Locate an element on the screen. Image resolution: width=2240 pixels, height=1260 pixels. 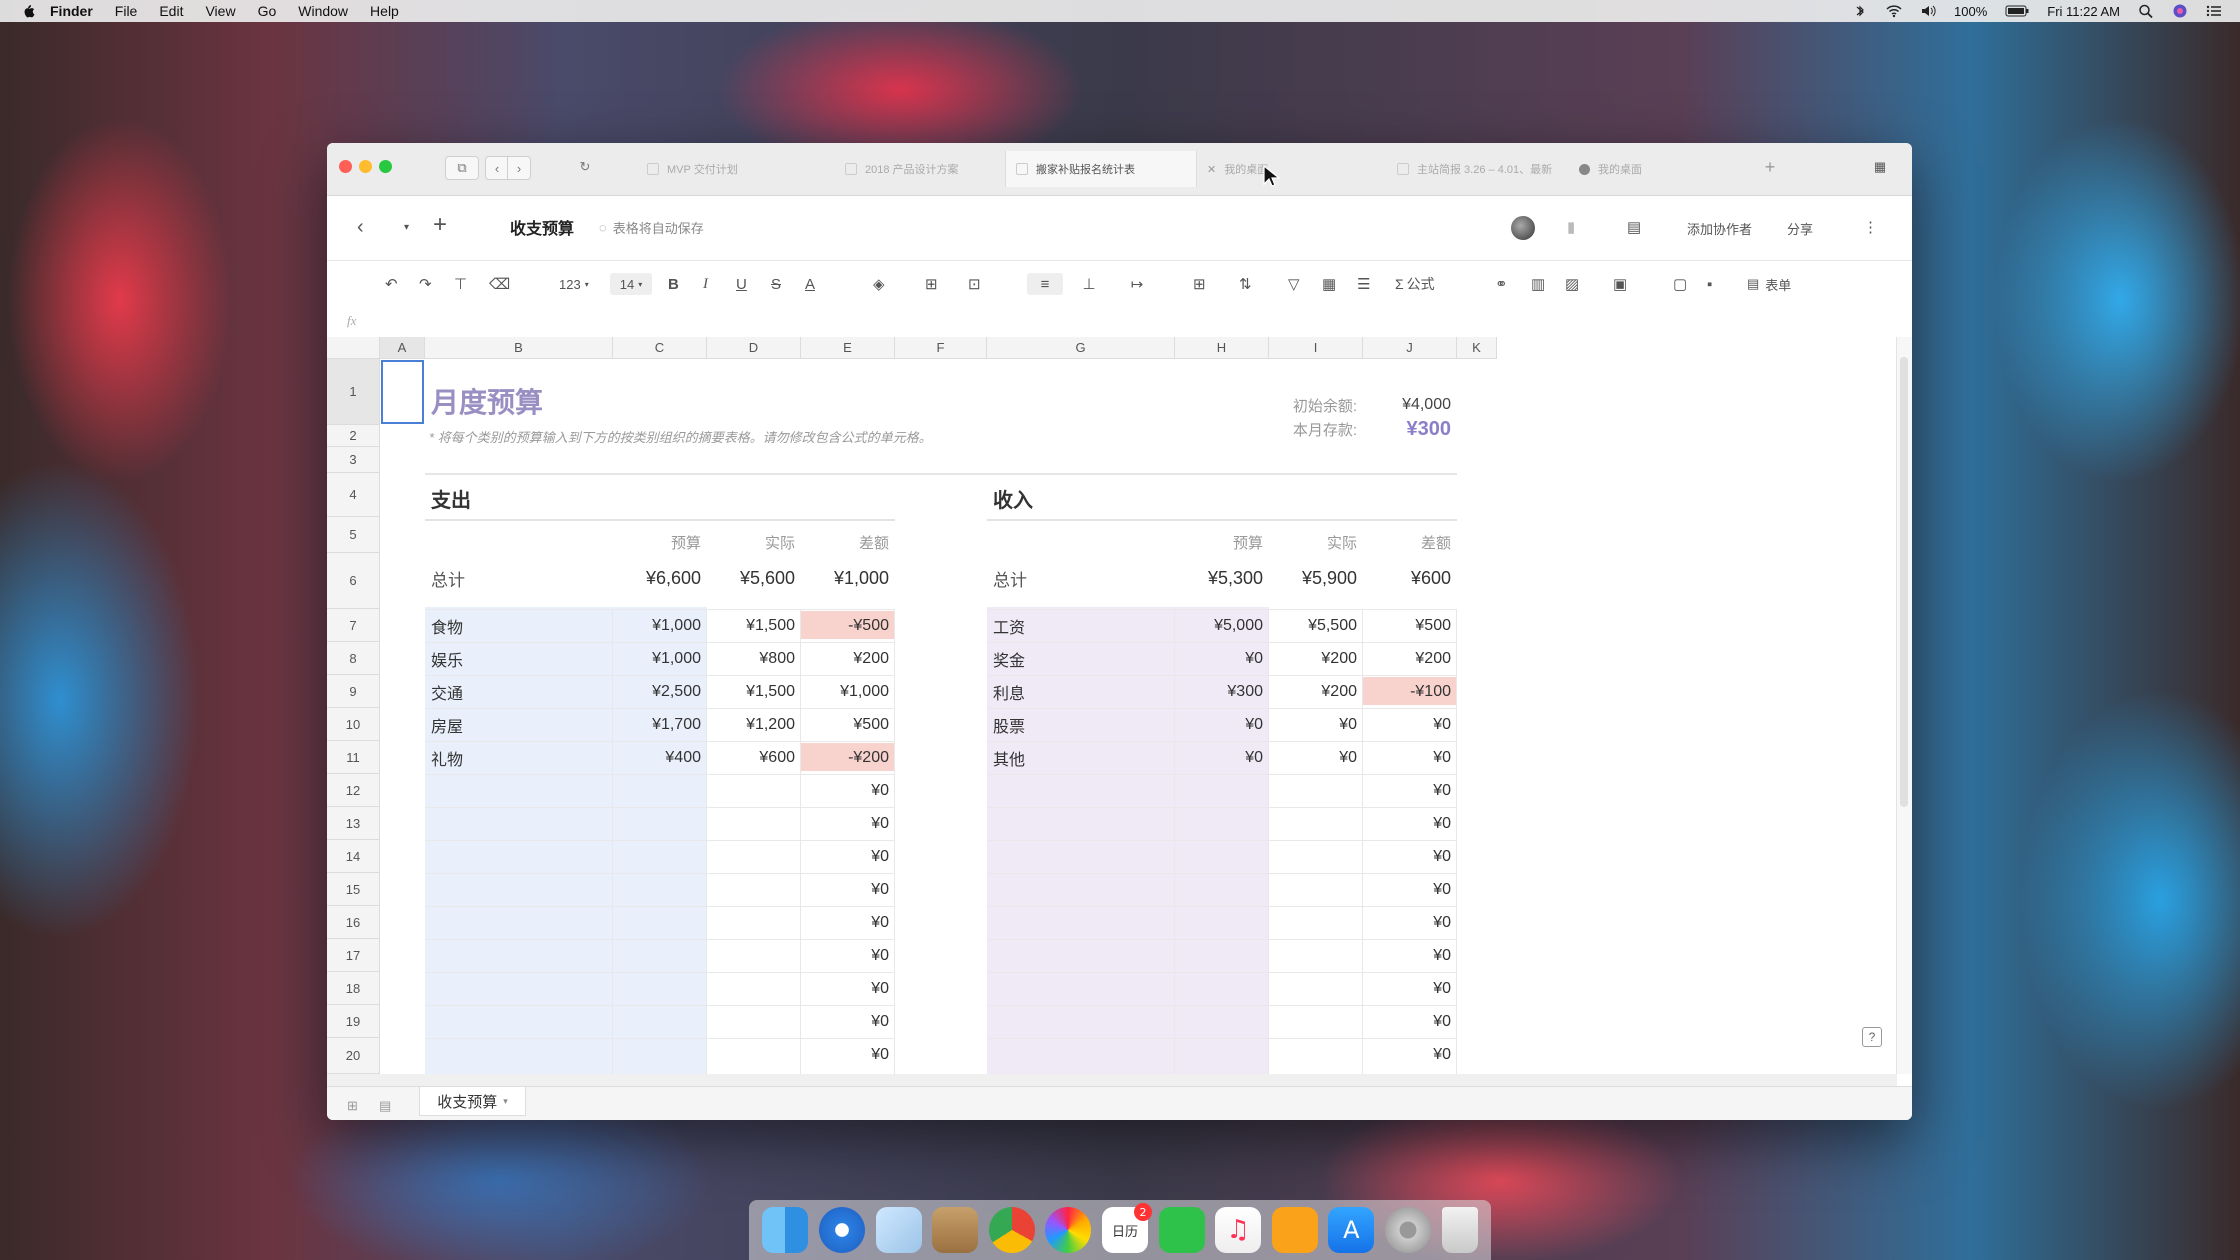
row-header-16: 16 is located at coordinates (353, 922).